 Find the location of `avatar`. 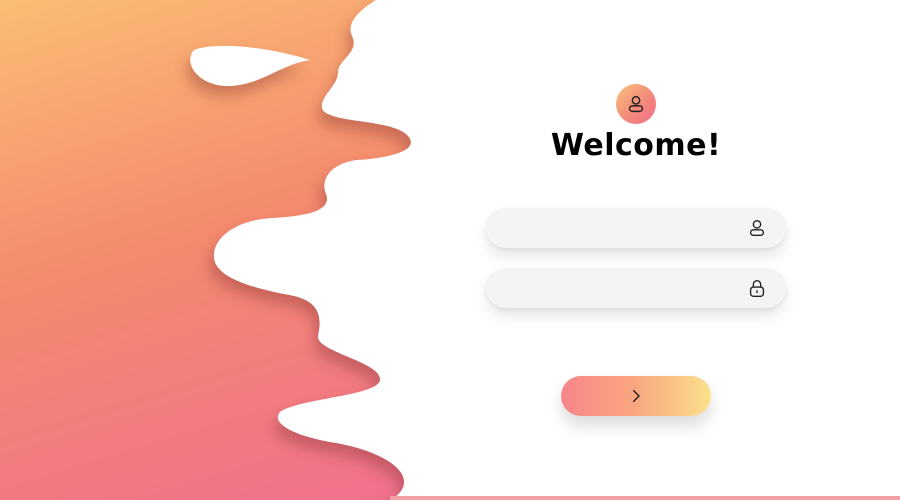

avatar is located at coordinates (636, 104).